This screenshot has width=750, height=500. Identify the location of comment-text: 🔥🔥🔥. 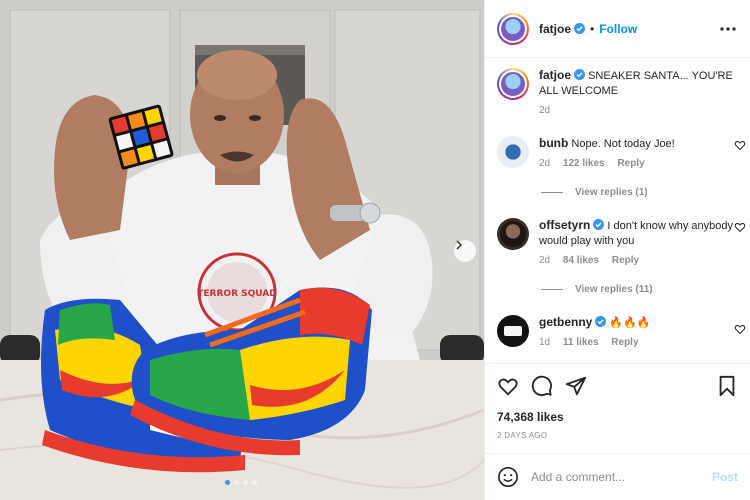
(630, 323).